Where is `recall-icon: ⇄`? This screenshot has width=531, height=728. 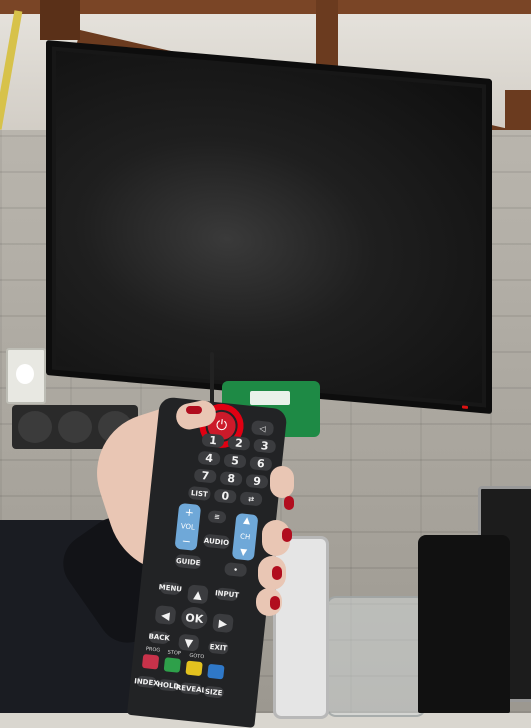 recall-icon: ⇄ is located at coordinates (251, 499).